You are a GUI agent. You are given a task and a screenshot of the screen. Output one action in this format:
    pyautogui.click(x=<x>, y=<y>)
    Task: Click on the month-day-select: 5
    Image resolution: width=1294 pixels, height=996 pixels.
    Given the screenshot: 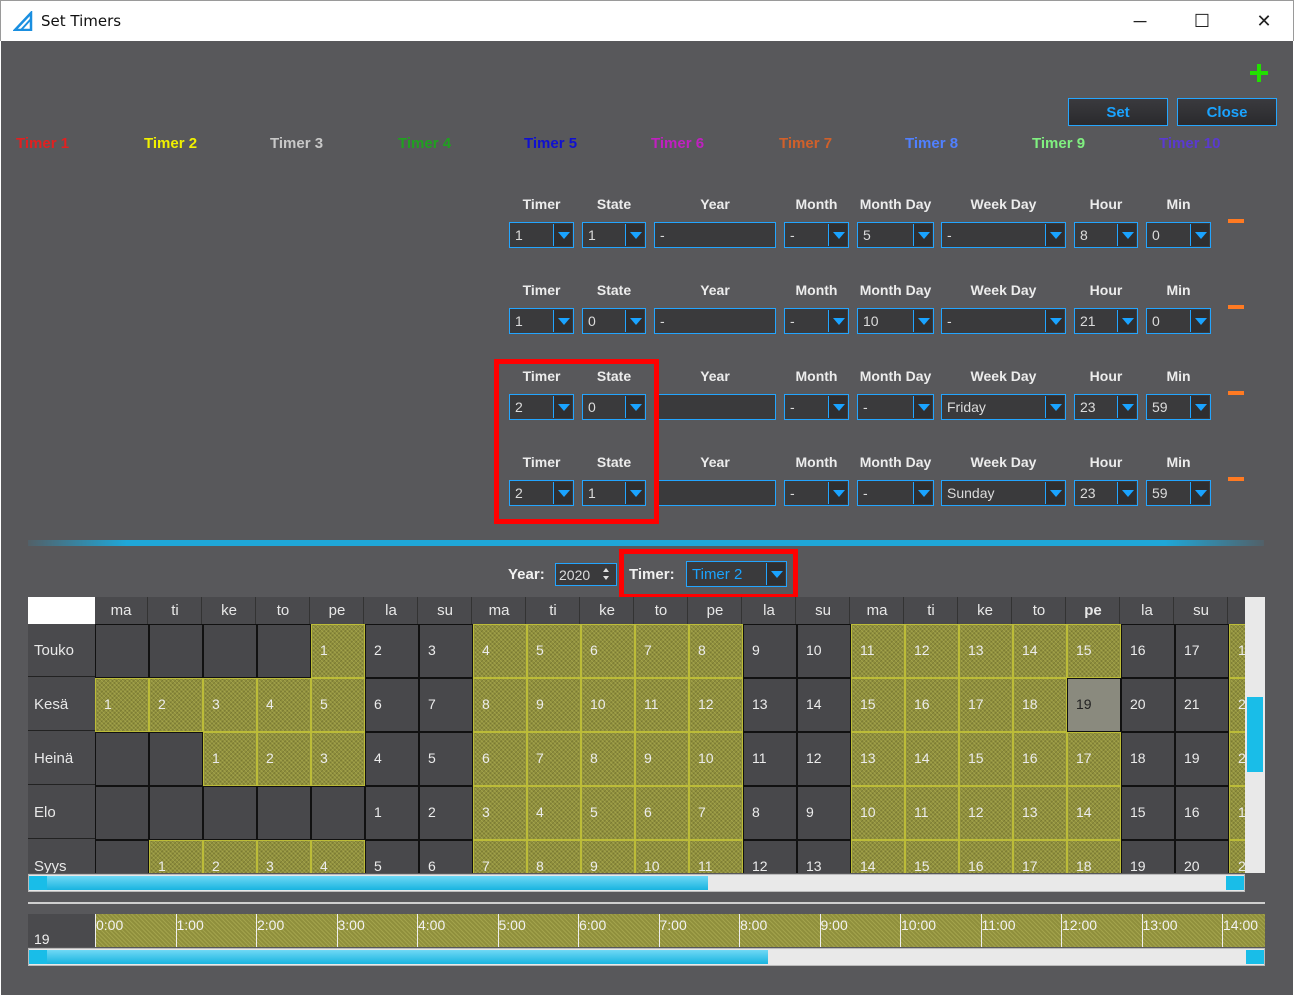 What is the action you would take?
    pyautogui.click(x=895, y=235)
    